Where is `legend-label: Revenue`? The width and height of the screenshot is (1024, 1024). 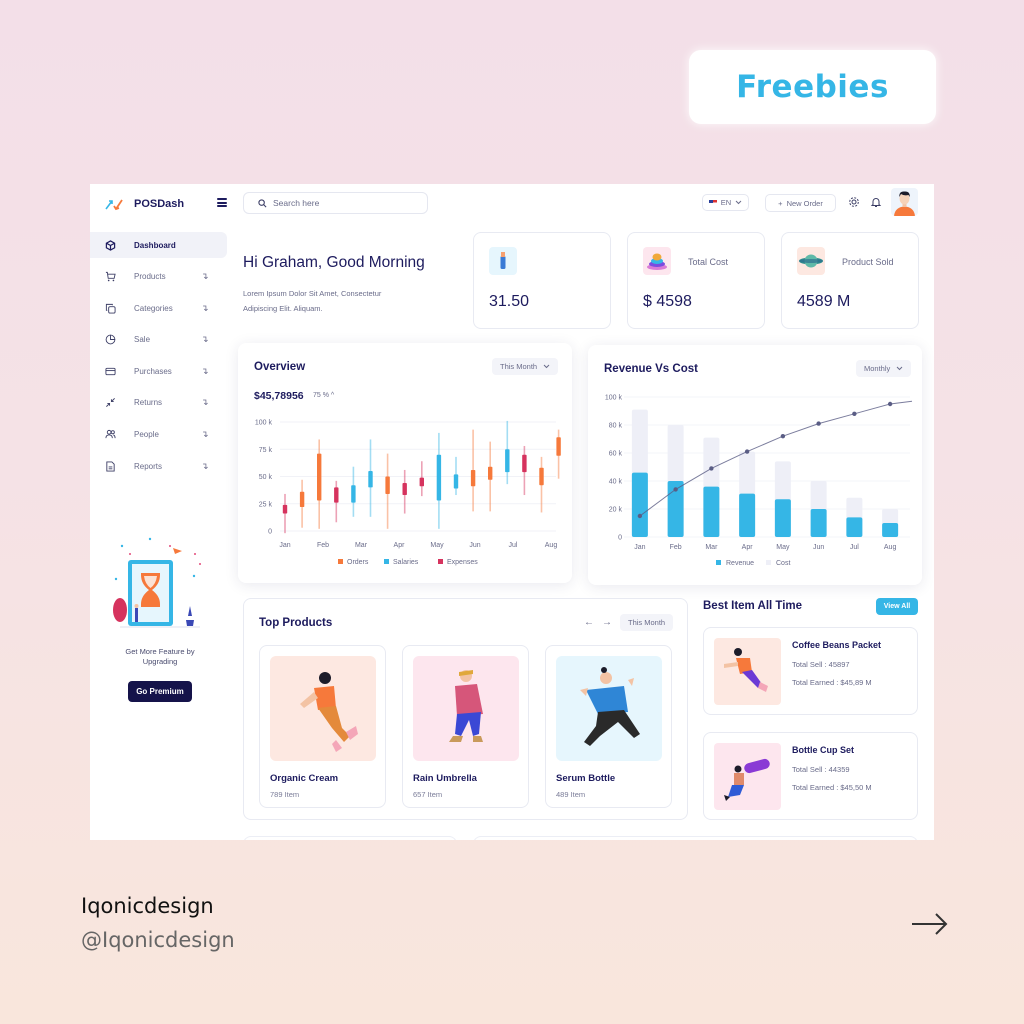 legend-label: Revenue is located at coordinates (740, 563).